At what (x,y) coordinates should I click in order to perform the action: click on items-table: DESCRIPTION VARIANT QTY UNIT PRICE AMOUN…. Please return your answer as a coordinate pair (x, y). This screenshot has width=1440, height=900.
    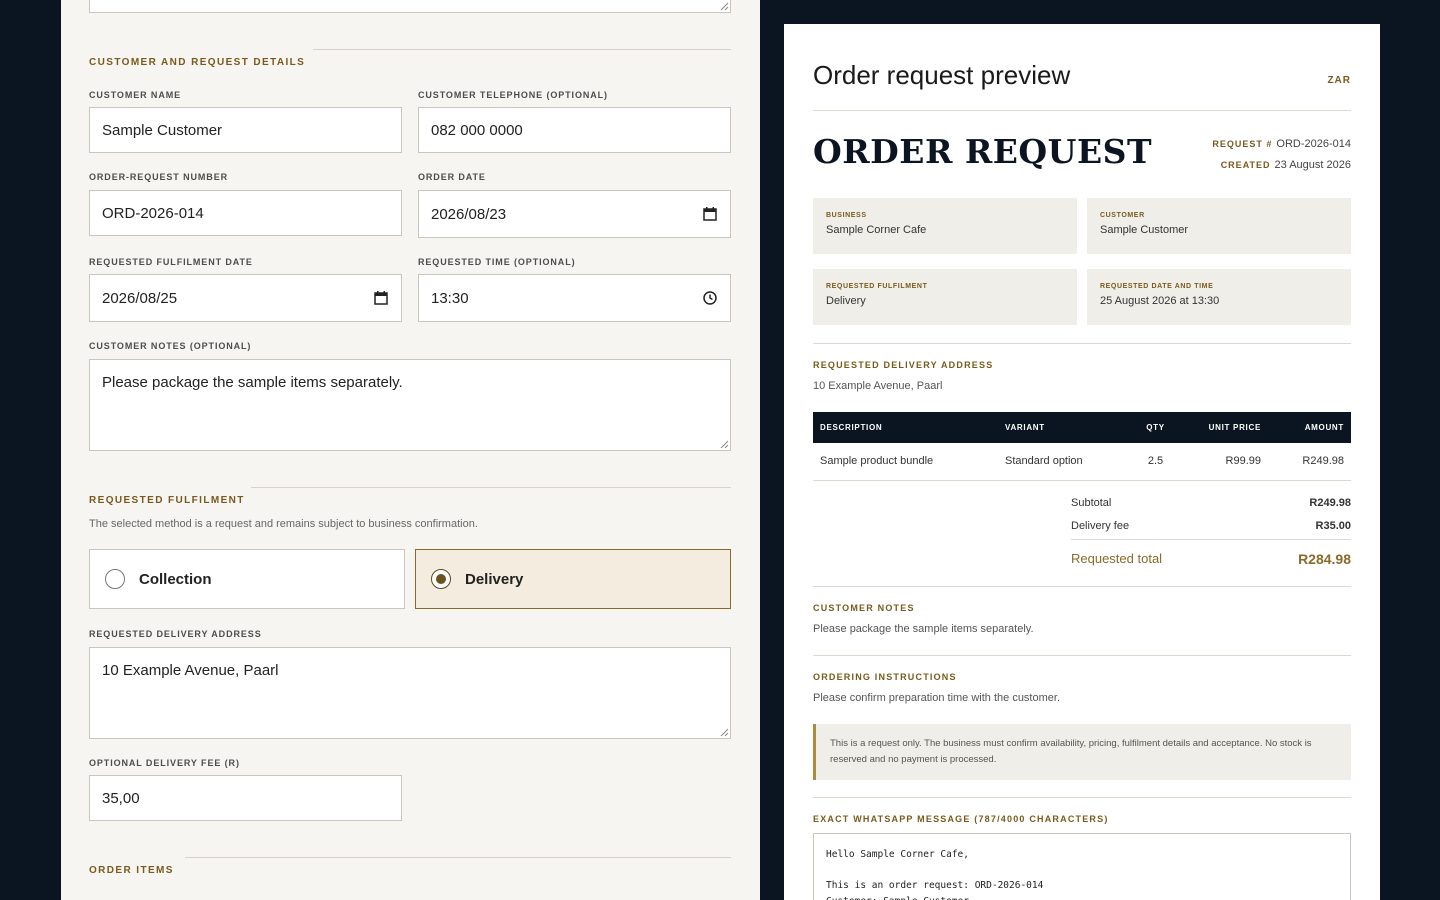
    Looking at the image, I should click on (1082, 446).